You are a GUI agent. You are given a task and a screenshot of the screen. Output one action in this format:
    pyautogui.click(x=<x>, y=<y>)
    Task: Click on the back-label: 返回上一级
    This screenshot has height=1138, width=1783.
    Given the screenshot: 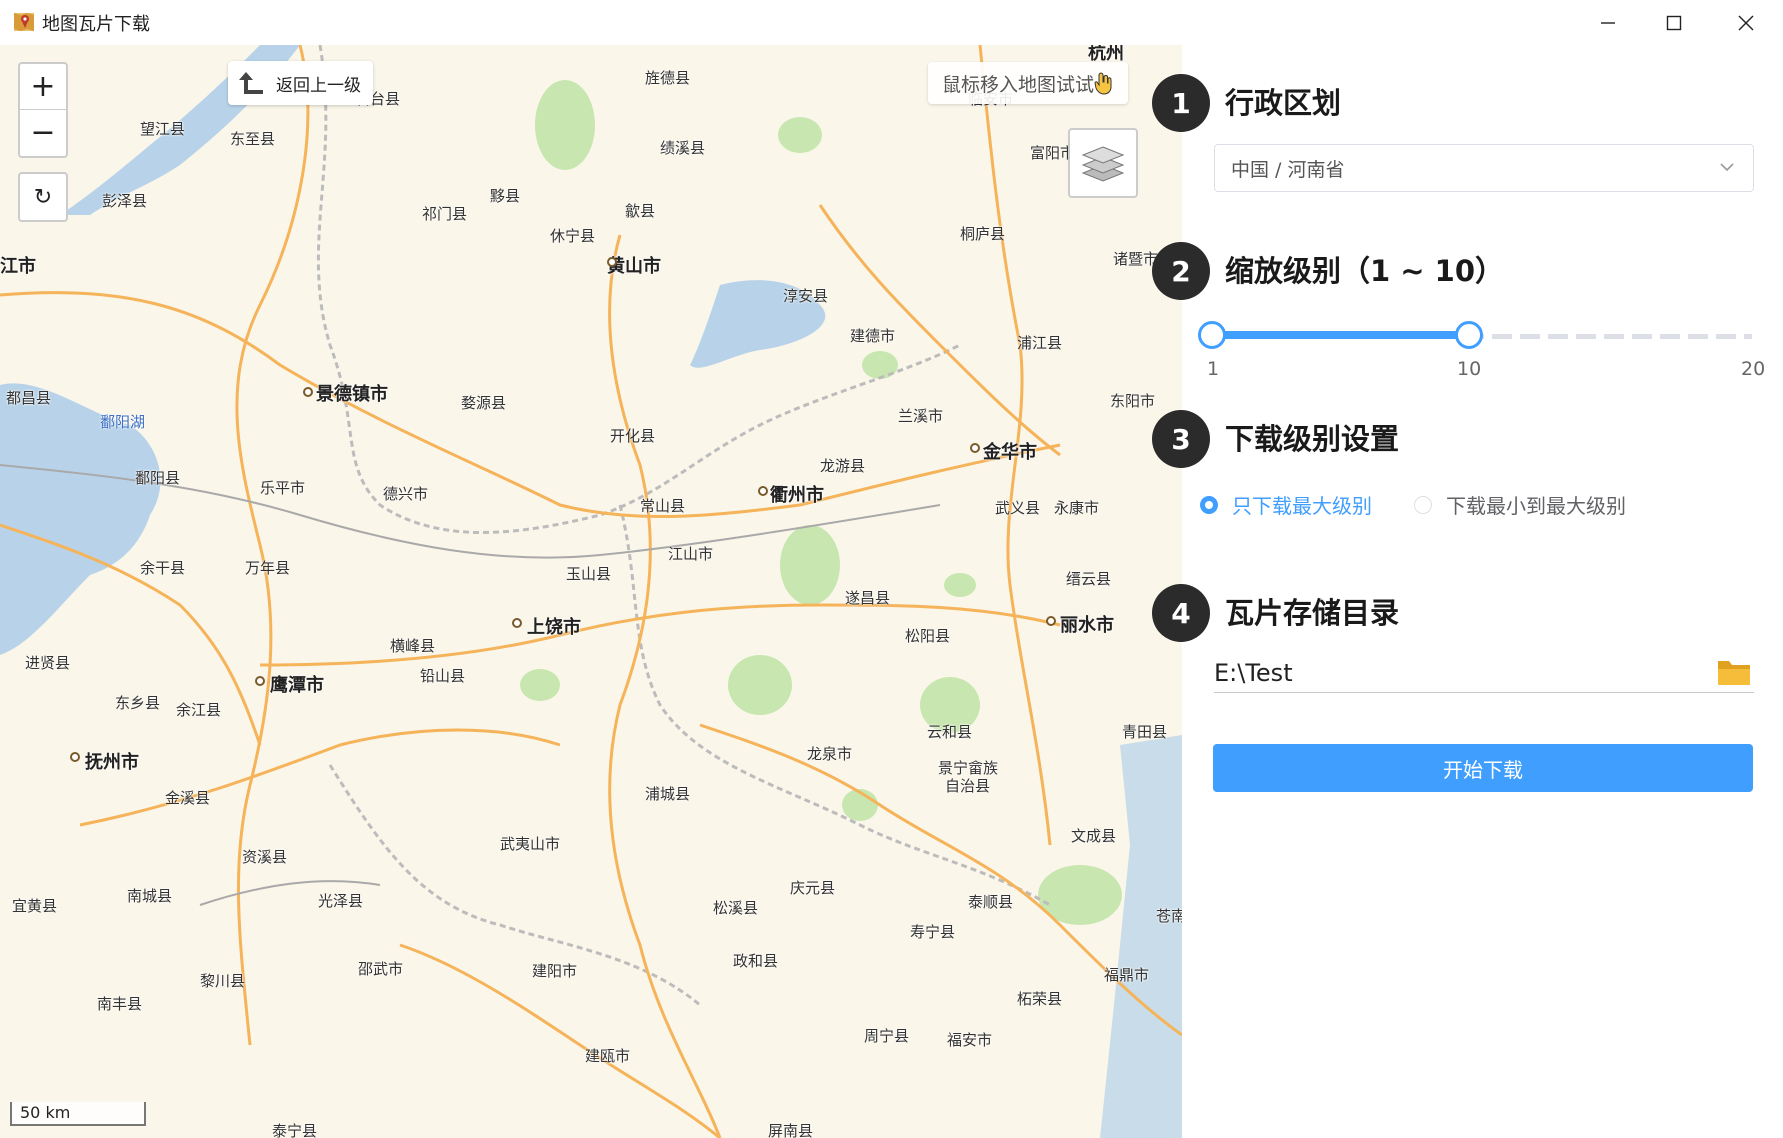 What is the action you would take?
    pyautogui.click(x=318, y=85)
    